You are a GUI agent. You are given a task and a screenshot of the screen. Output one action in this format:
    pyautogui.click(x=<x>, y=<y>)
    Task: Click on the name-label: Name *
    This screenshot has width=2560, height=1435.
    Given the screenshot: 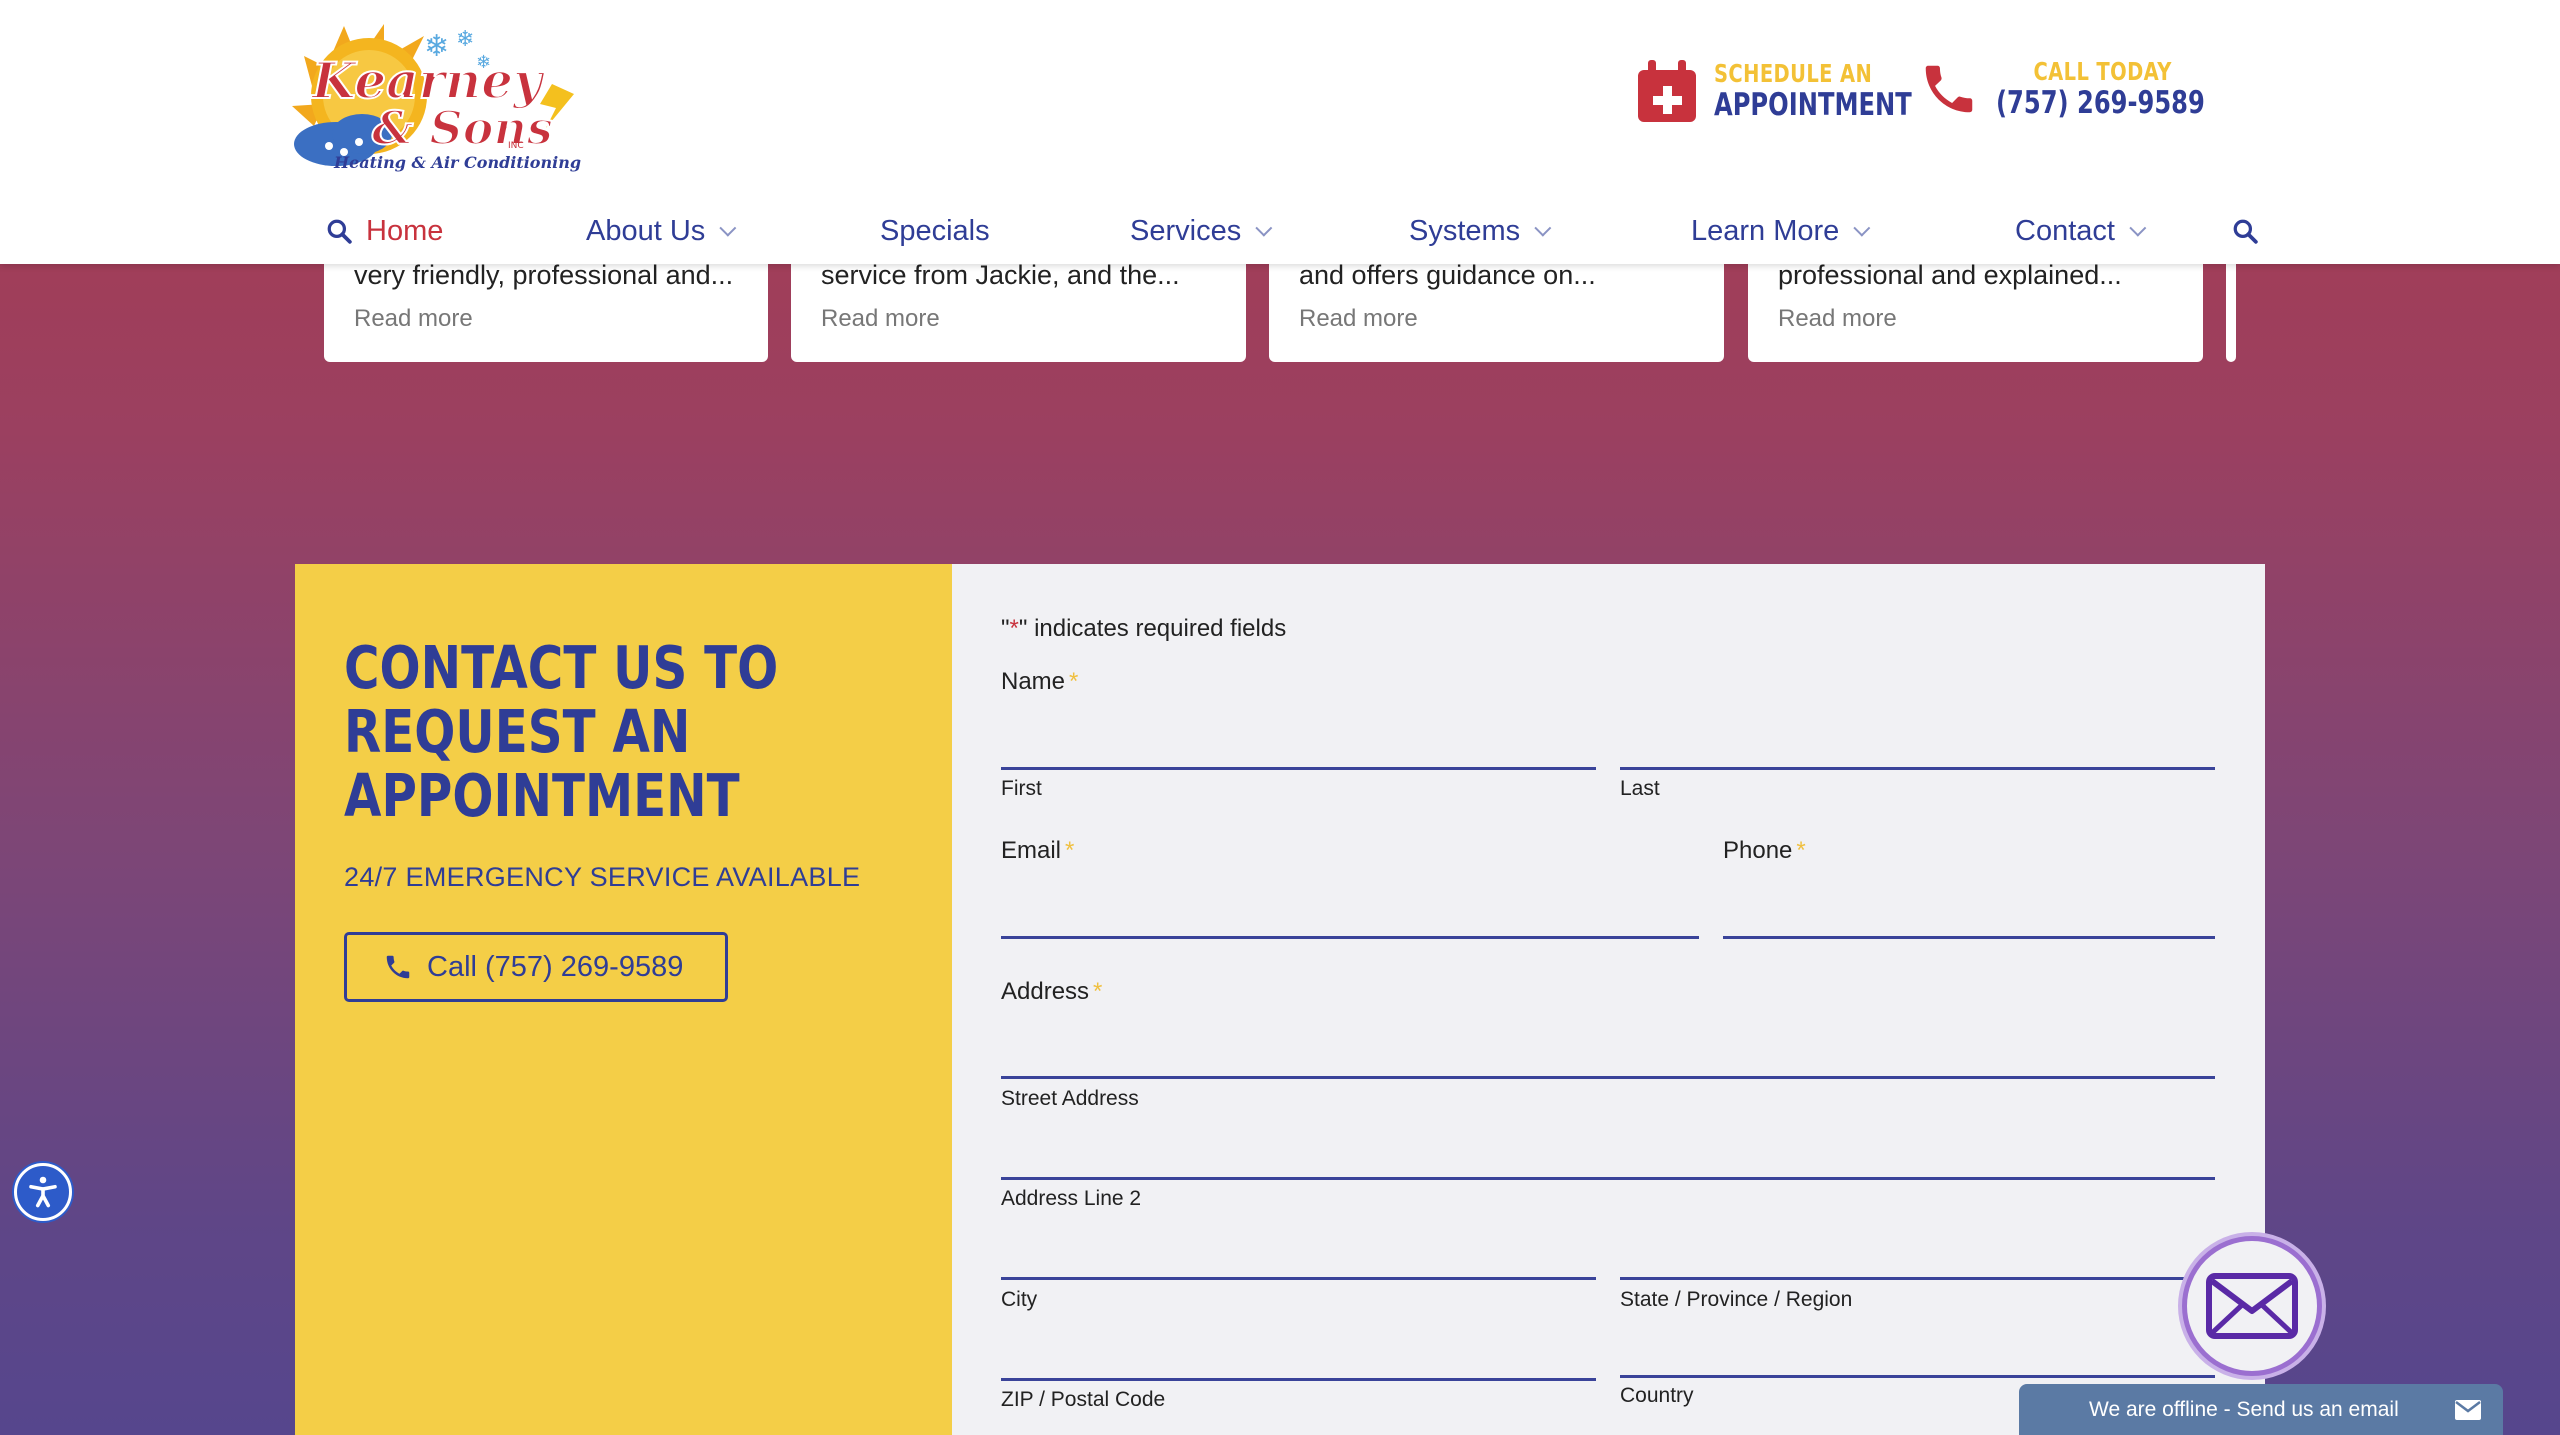 What is the action you would take?
    pyautogui.click(x=1039, y=682)
    